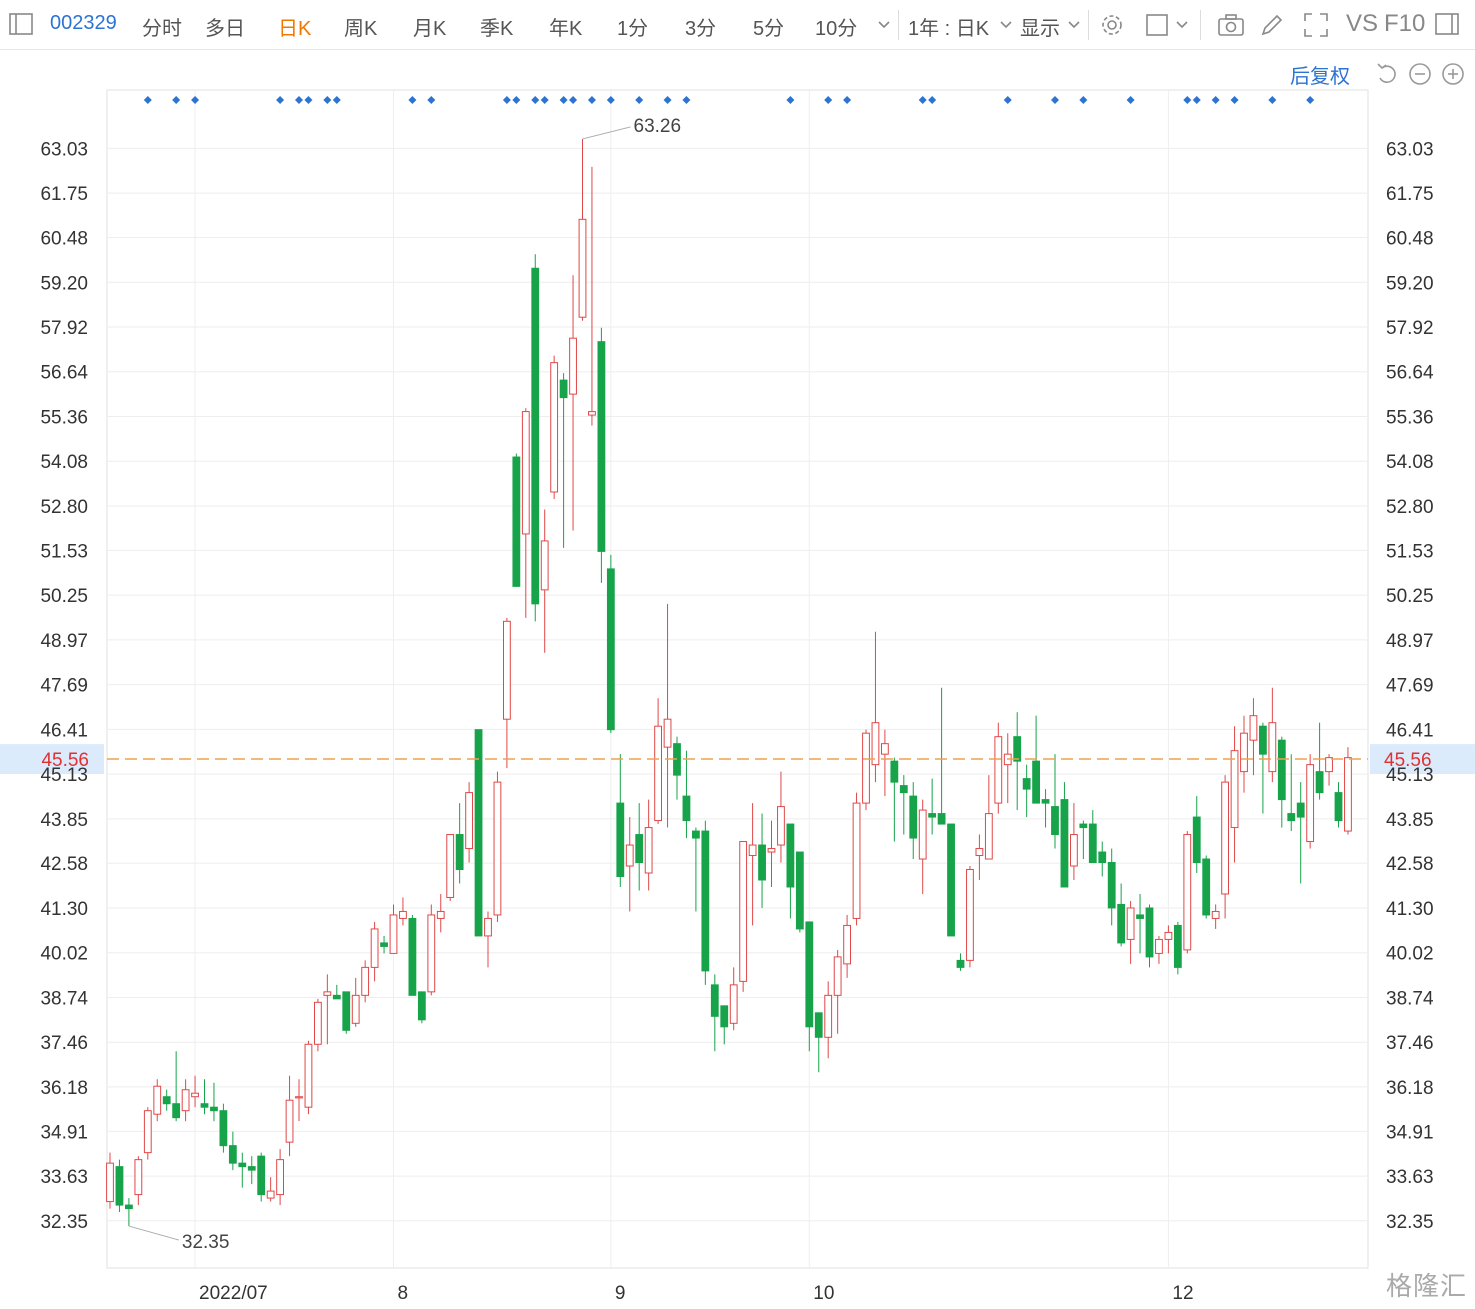 The height and width of the screenshot is (1309, 1475). What do you see at coordinates (294, 26) in the screenshot?
I see `tab-daily-k: 日K` at bounding box center [294, 26].